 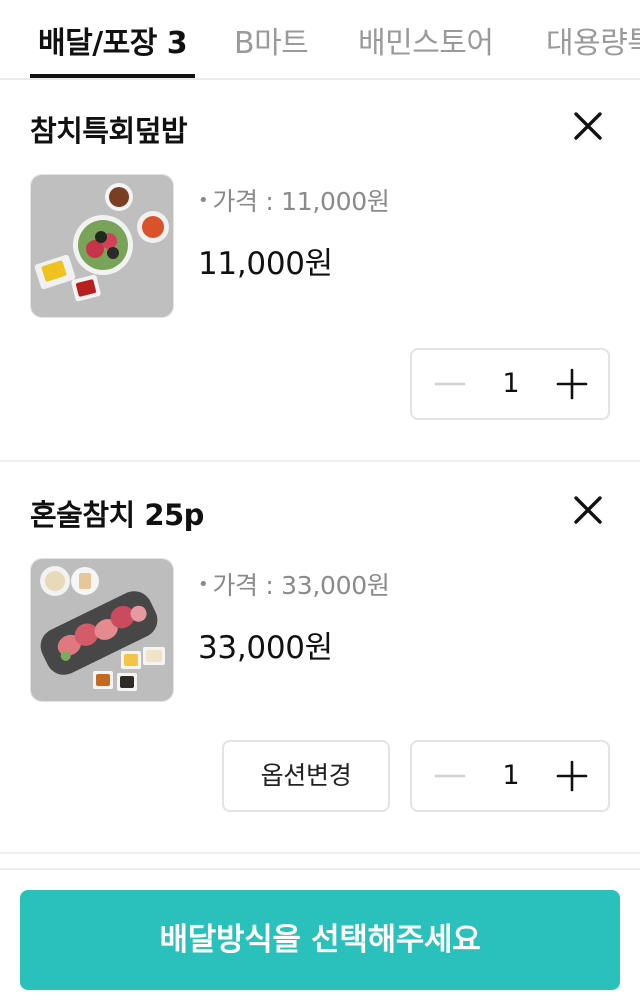 I want to click on item-total: 11,000원, so click(x=265, y=264).